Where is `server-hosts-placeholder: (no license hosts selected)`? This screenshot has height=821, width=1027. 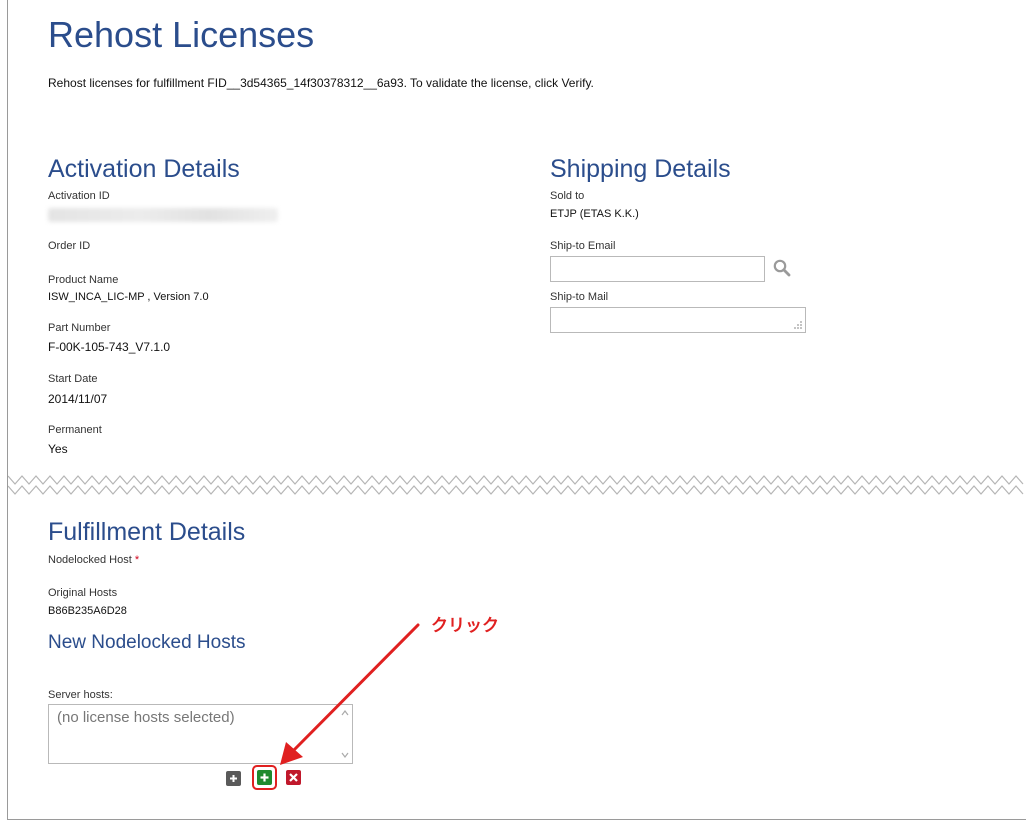
server-hosts-placeholder: (no license hosts selected) is located at coordinates (146, 717).